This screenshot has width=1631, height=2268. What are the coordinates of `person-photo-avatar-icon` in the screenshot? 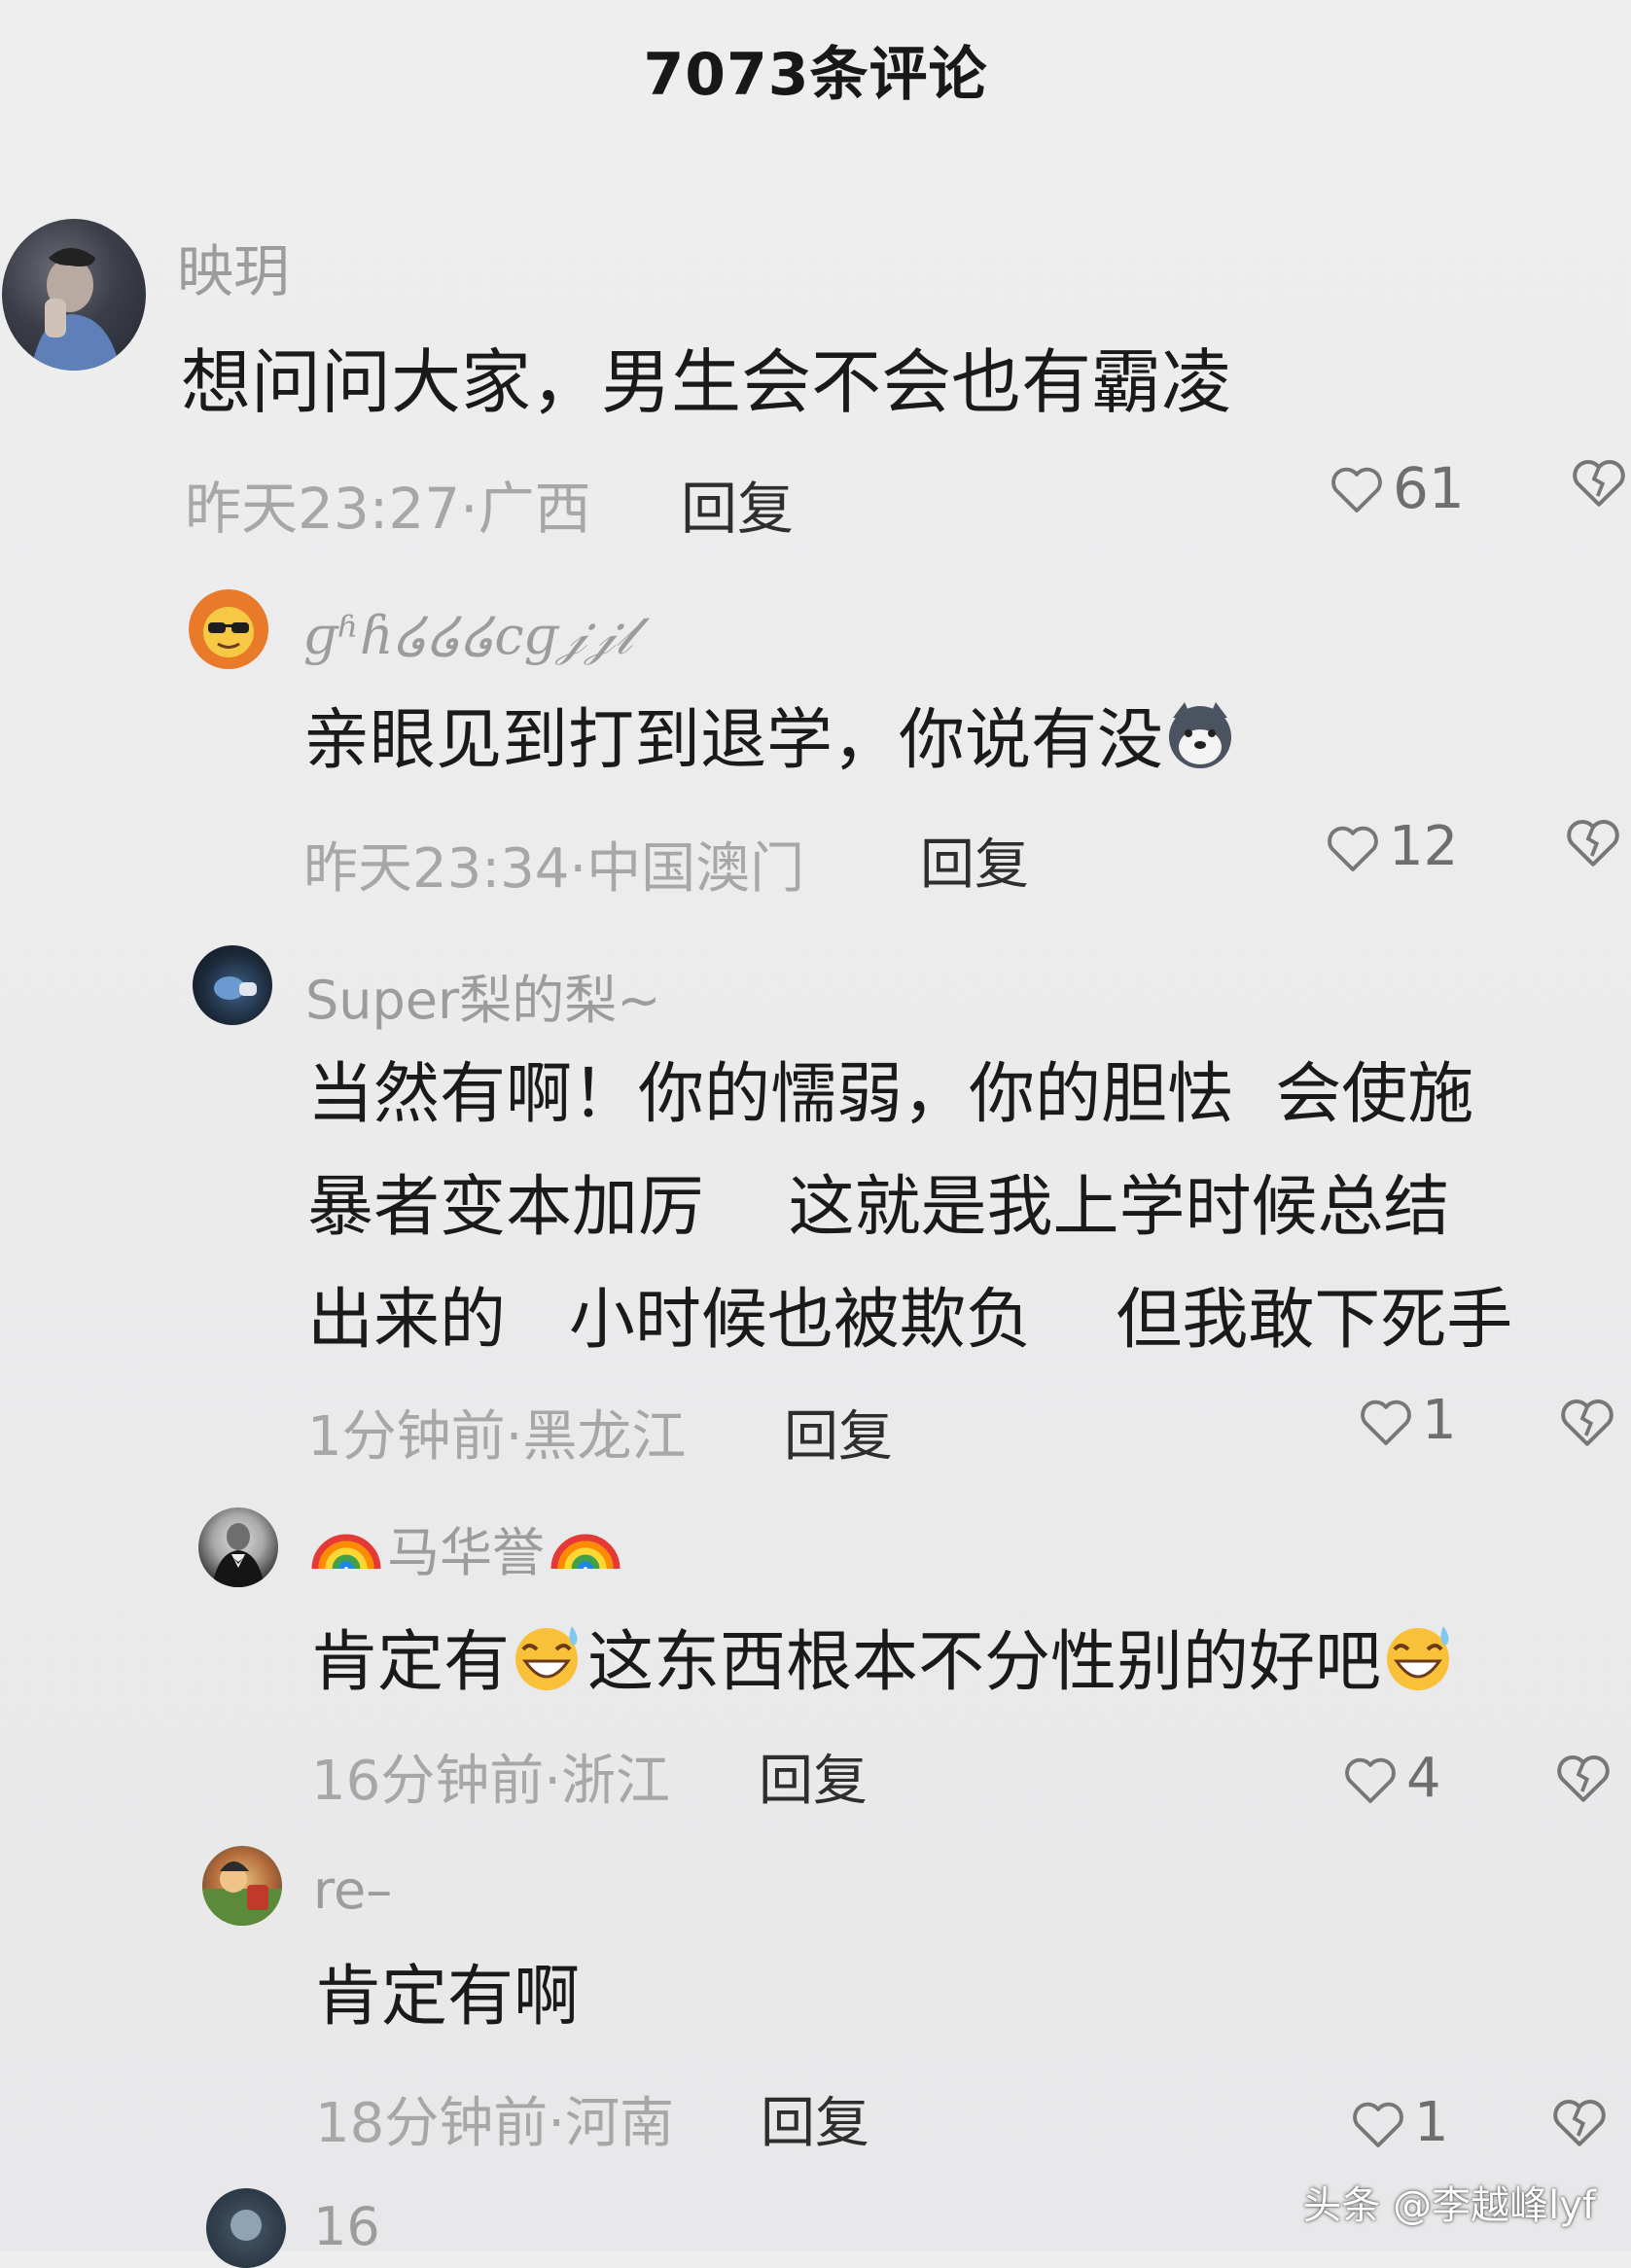 It's located at (76, 309).